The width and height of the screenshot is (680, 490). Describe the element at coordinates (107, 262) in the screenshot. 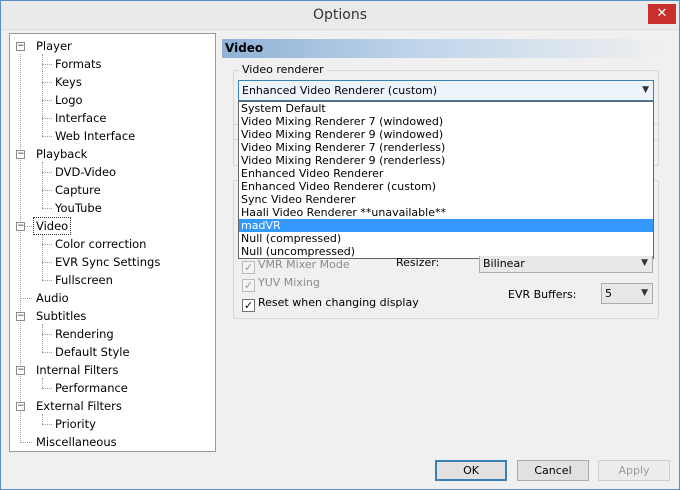

I see `tree-item-evr-sync-settings: EVR Sync Settings` at that location.